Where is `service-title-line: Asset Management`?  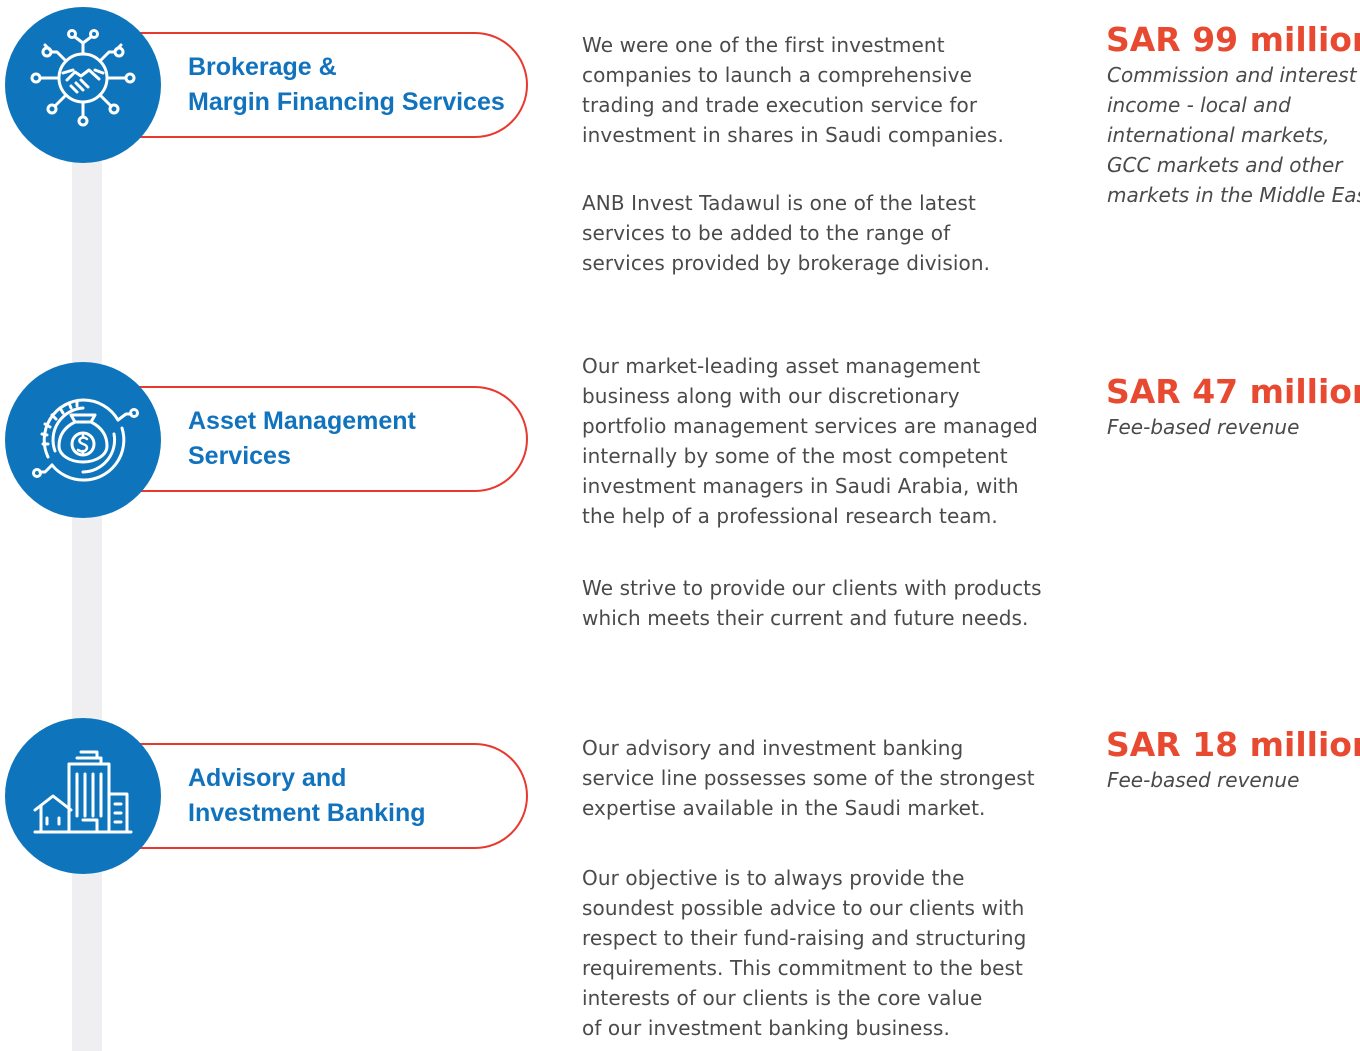 service-title-line: Asset Management is located at coordinates (302, 421).